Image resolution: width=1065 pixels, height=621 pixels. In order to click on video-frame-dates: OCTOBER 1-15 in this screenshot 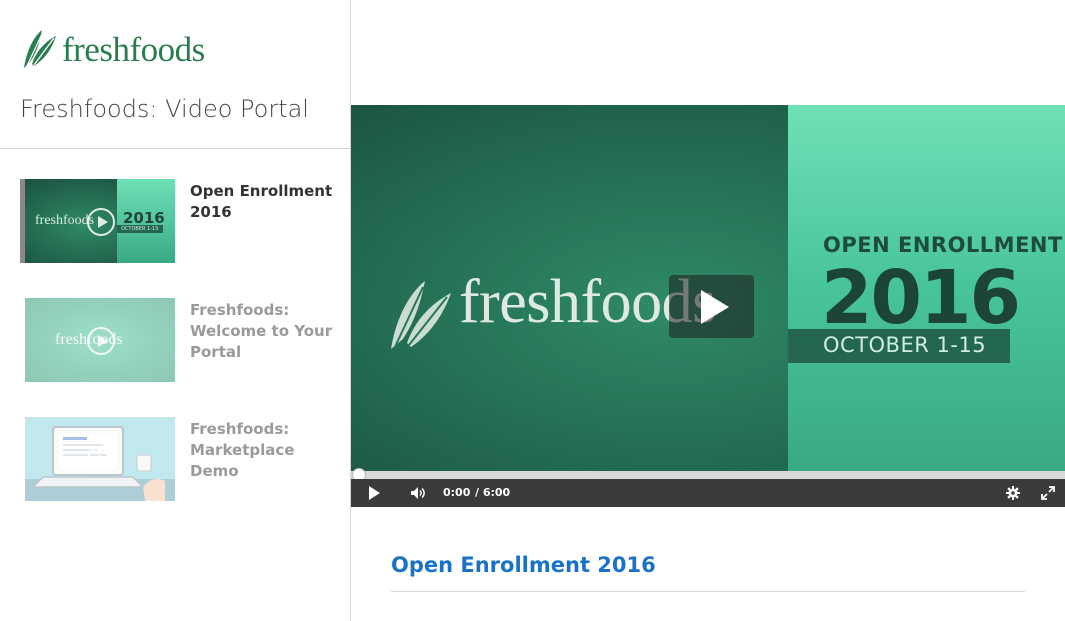, I will do `click(905, 345)`.